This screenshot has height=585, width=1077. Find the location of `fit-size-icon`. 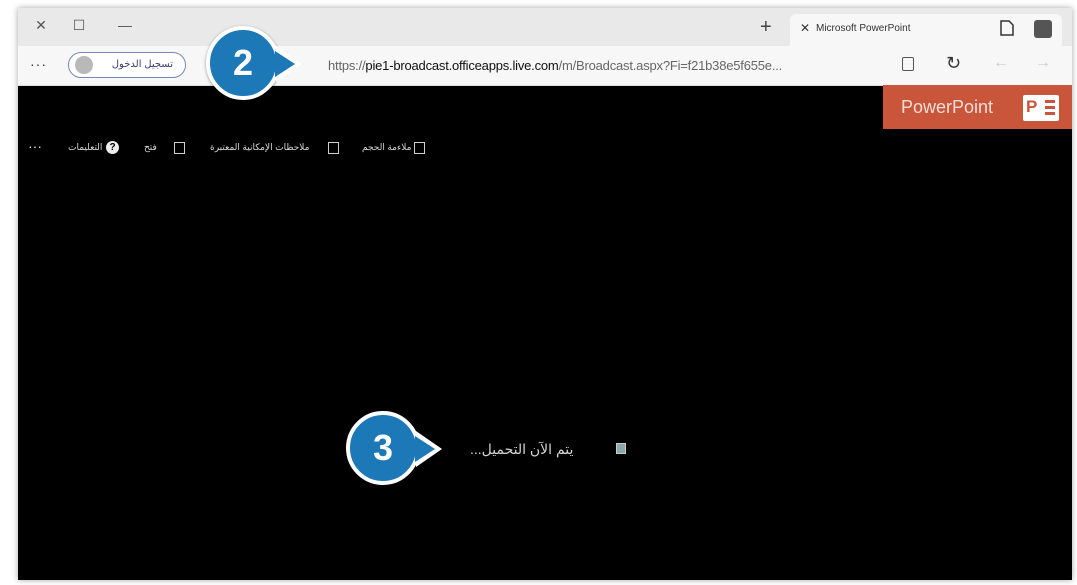

fit-size-icon is located at coordinates (419, 148).